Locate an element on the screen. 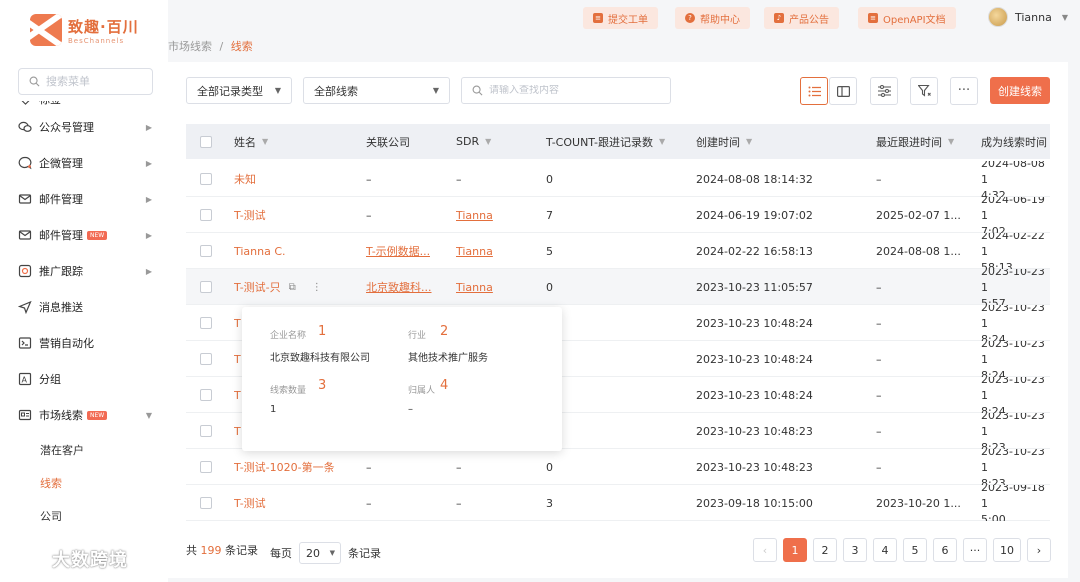  sidebar-item-push: 消息推送 is located at coordinates (84, 307).